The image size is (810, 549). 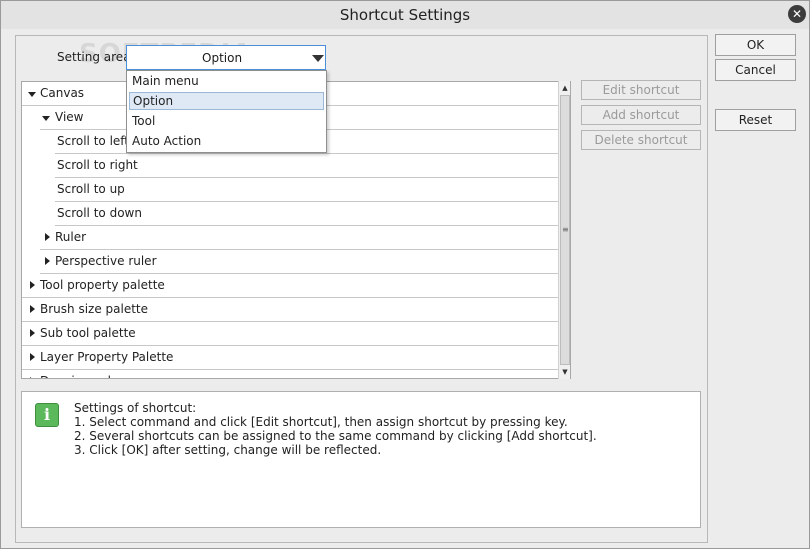 What do you see at coordinates (797, 14) in the screenshot?
I see `close-icon: ✕` at bounding box center [797, 14].